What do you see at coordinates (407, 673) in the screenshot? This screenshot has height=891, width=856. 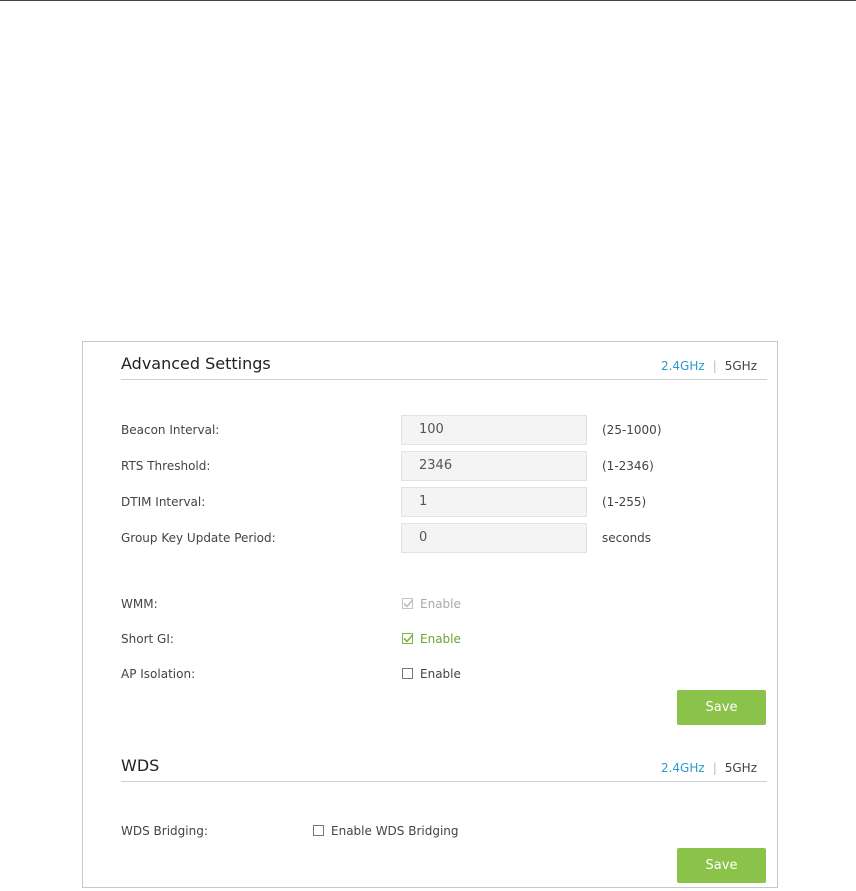 I see `ap-isolation-checkbox` at bounding box center [407, 673].